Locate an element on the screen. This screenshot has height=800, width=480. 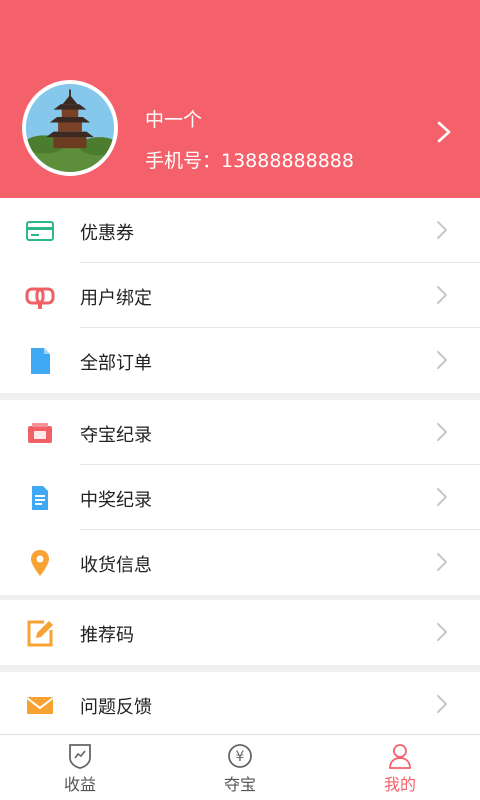
menu-item-label: 中奖纪录 is located at coordinates (116, 500).